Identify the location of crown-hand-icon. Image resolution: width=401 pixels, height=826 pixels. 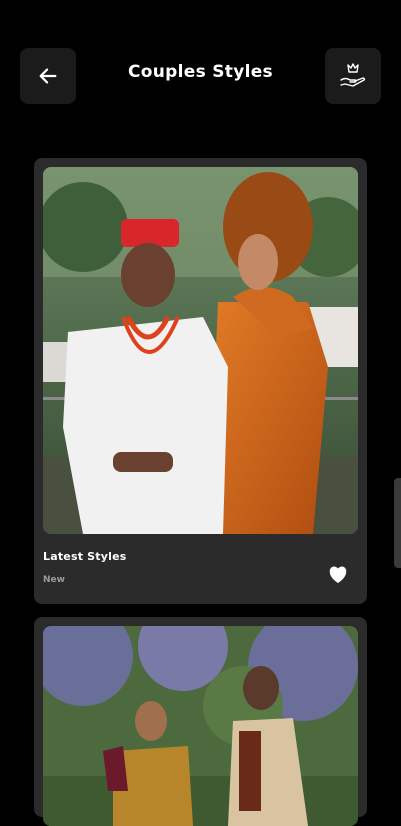
(353, 75).